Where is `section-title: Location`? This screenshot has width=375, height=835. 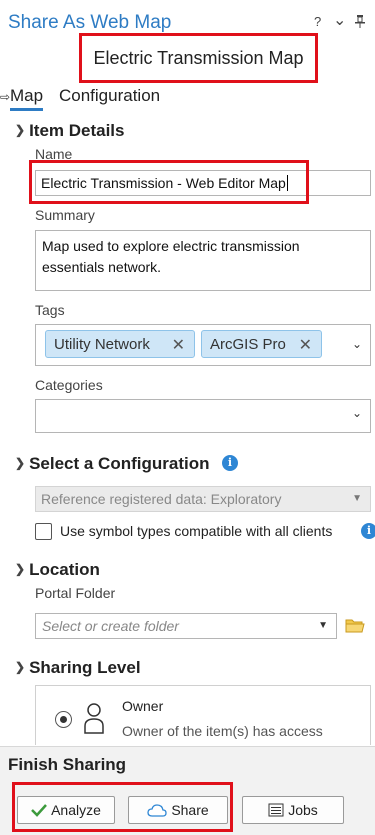
section-title: Location is located at coordinates (64, 569).